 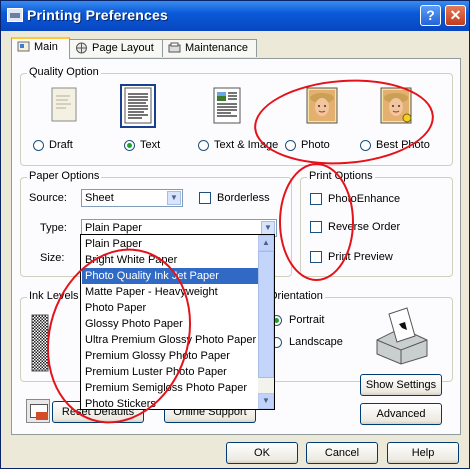 I want to click on best-photo-label: Best Photo, so click(x=403, y=145).